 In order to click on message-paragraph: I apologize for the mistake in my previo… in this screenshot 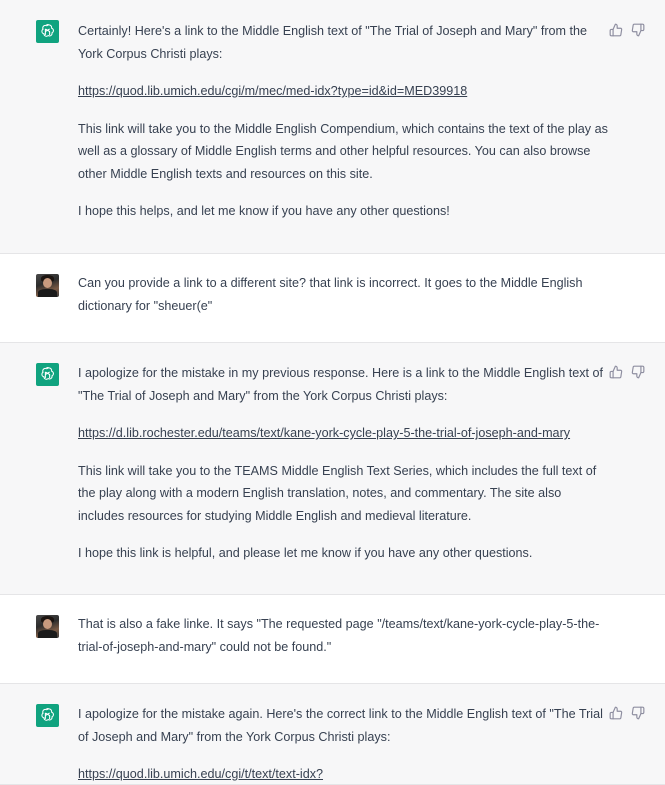, I will do `click(340, 384)`.